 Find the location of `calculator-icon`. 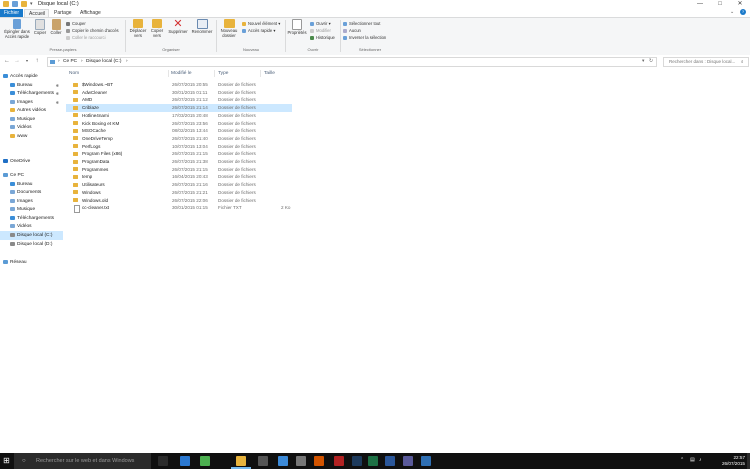

calculator-icon is located at coordinates (263, 461).